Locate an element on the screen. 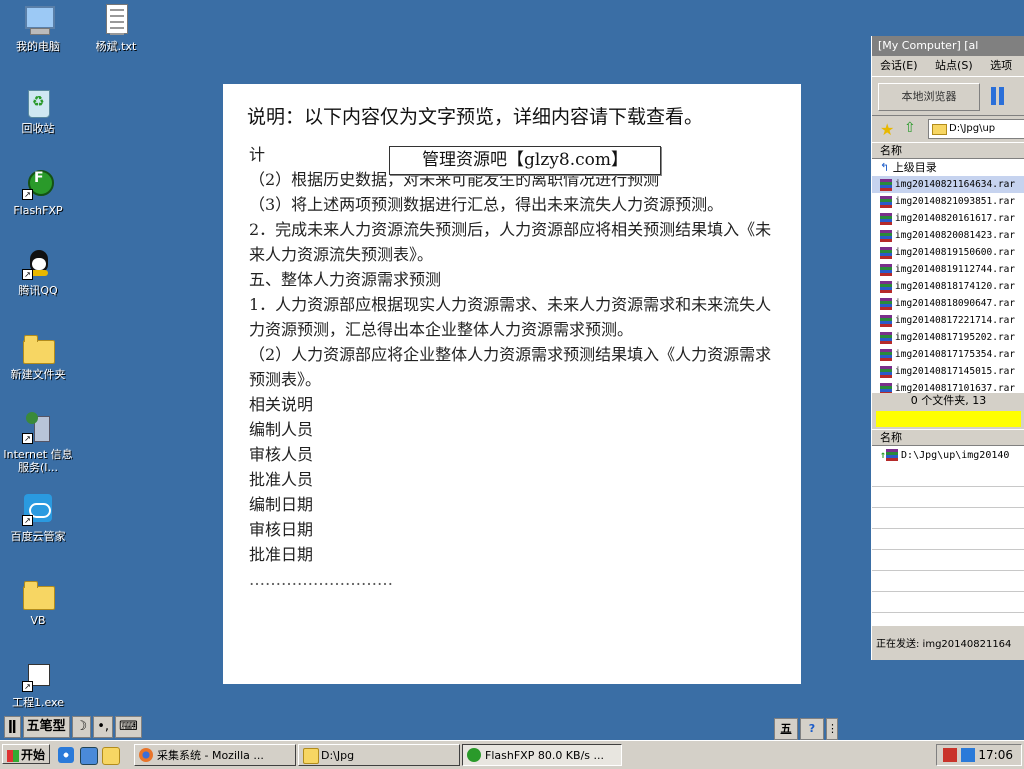 Image resolution: width=1024 pixels, height=769 pixels. transfer-progress-bar is located at coordinates (948, 419).